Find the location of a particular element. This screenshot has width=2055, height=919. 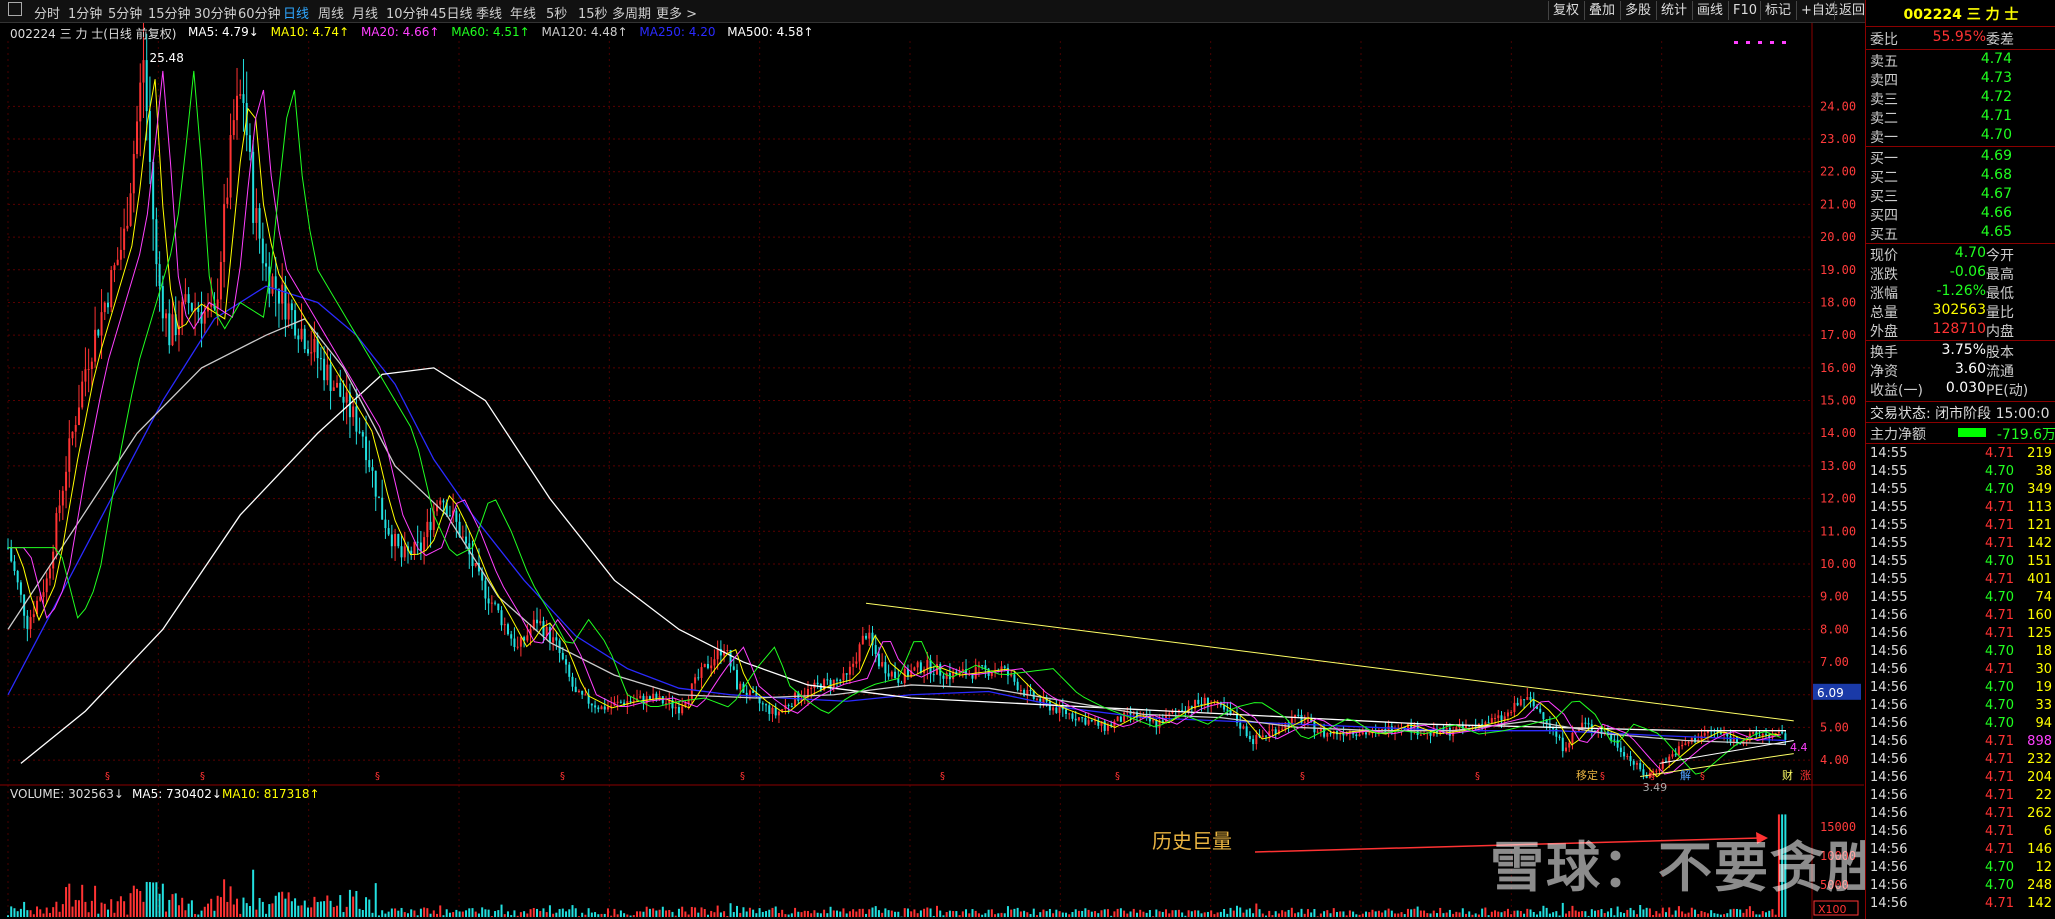

price-tick-label: 12.00 is located at coordinates (1838, 499).